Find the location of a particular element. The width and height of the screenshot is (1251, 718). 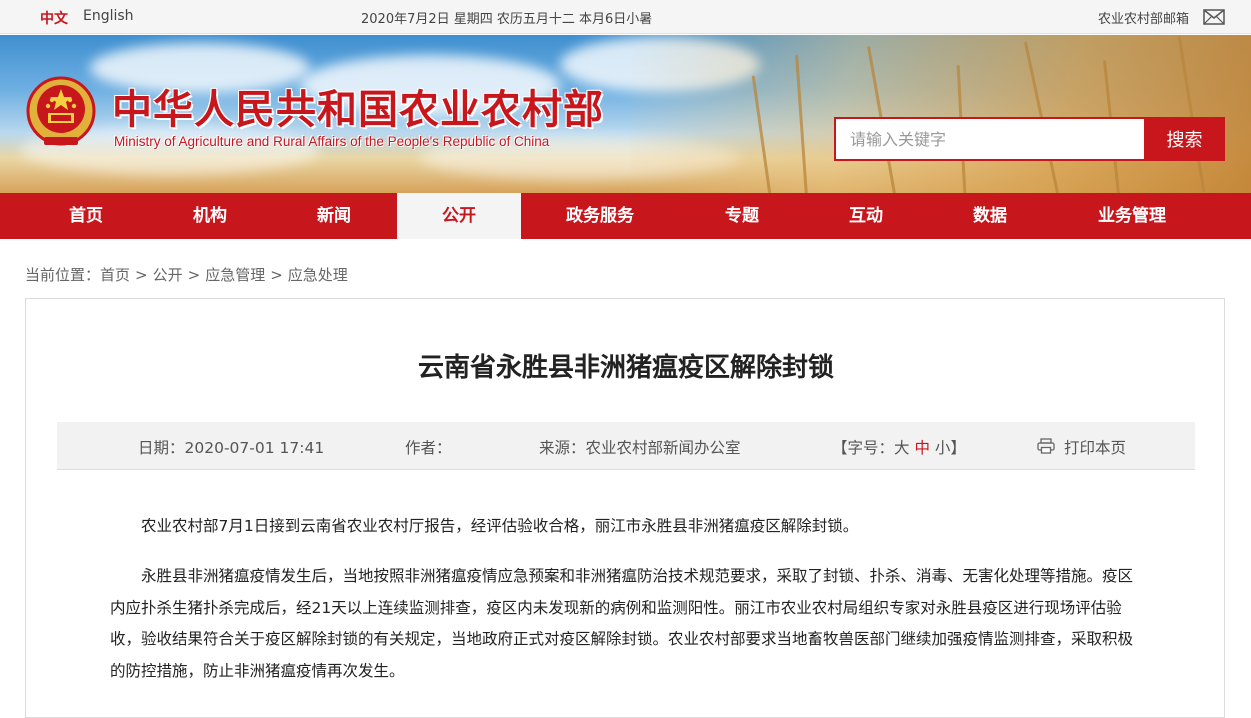

national-emblem-icon is located at coordinates (61, 111).